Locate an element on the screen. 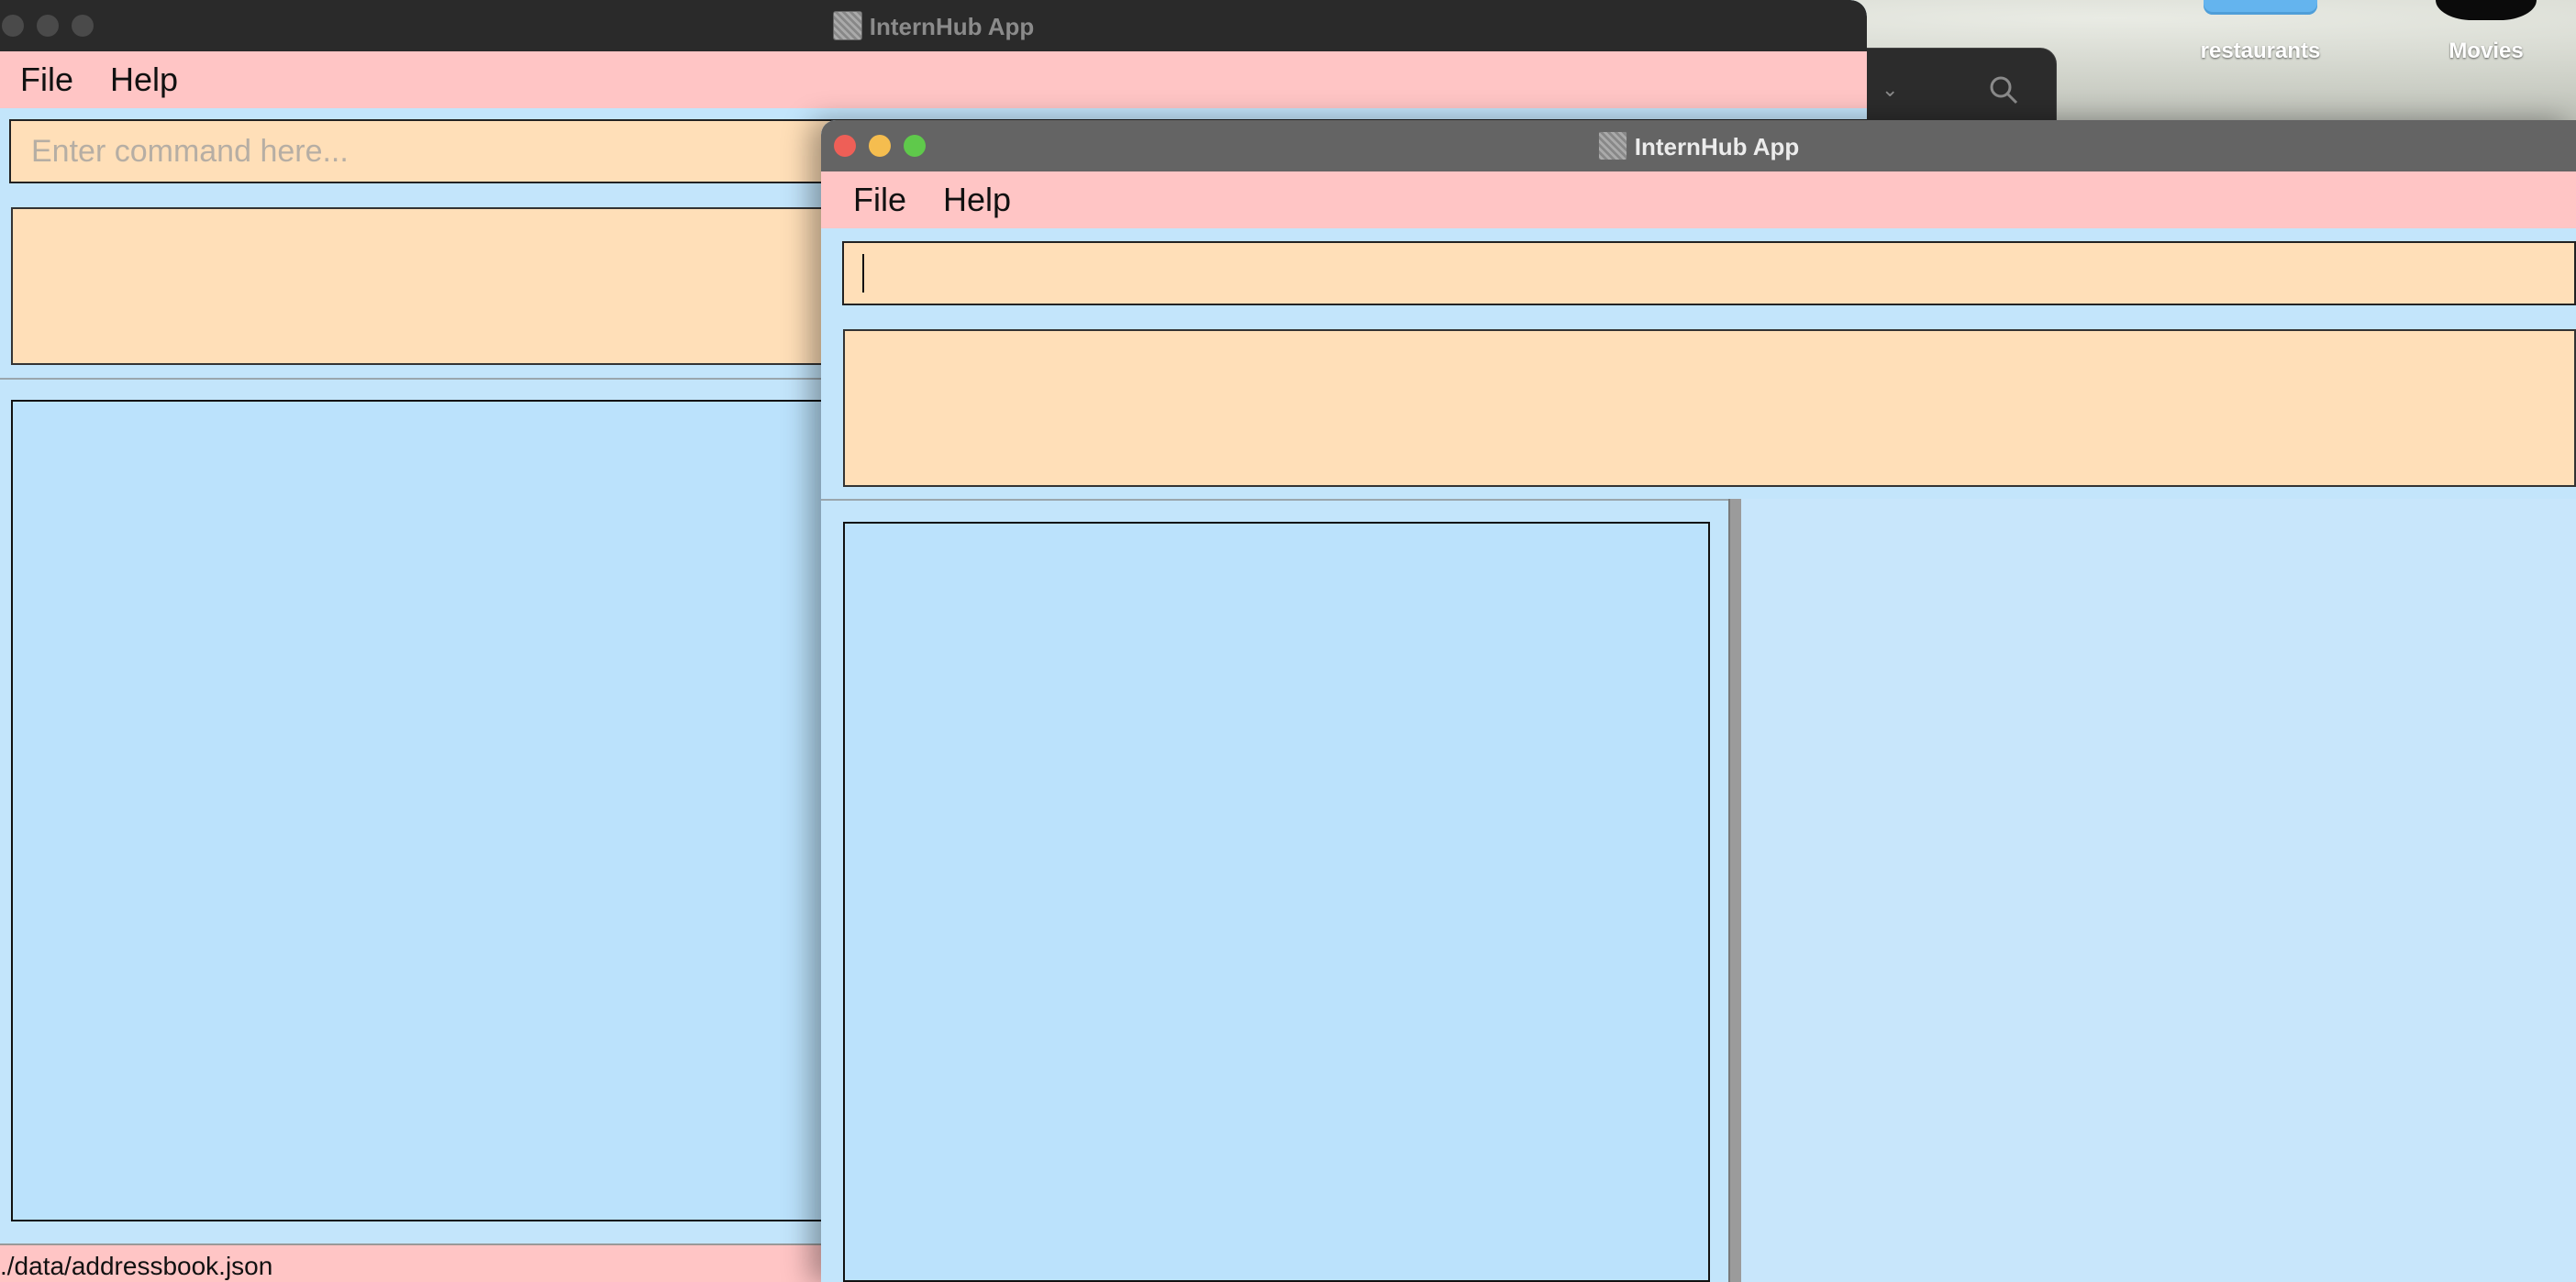  result-display is located at coordinates (1709, 408).